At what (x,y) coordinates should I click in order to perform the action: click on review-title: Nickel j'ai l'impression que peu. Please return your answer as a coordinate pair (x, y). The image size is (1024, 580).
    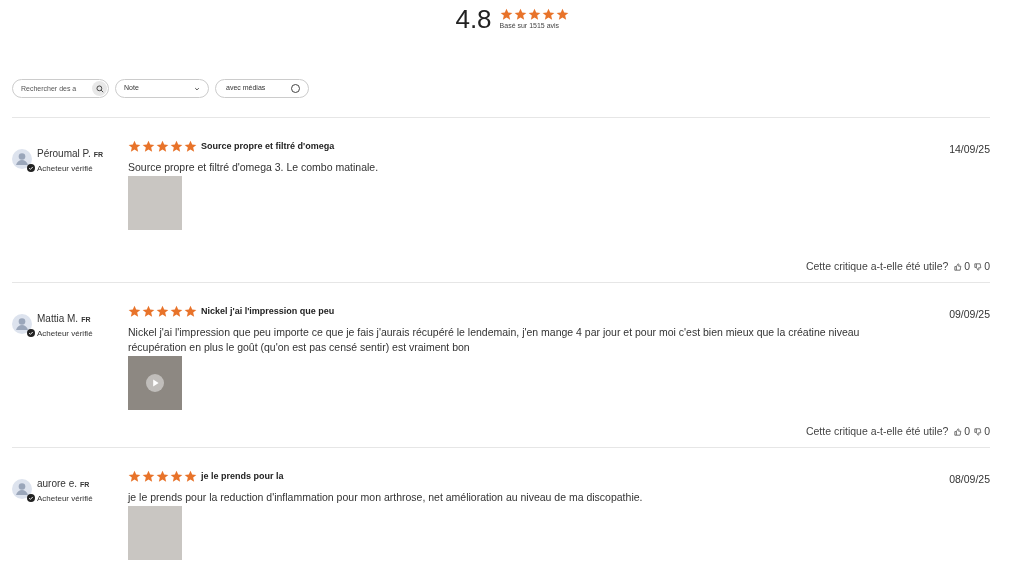
    Looking at the image, I should click on (268, 311).